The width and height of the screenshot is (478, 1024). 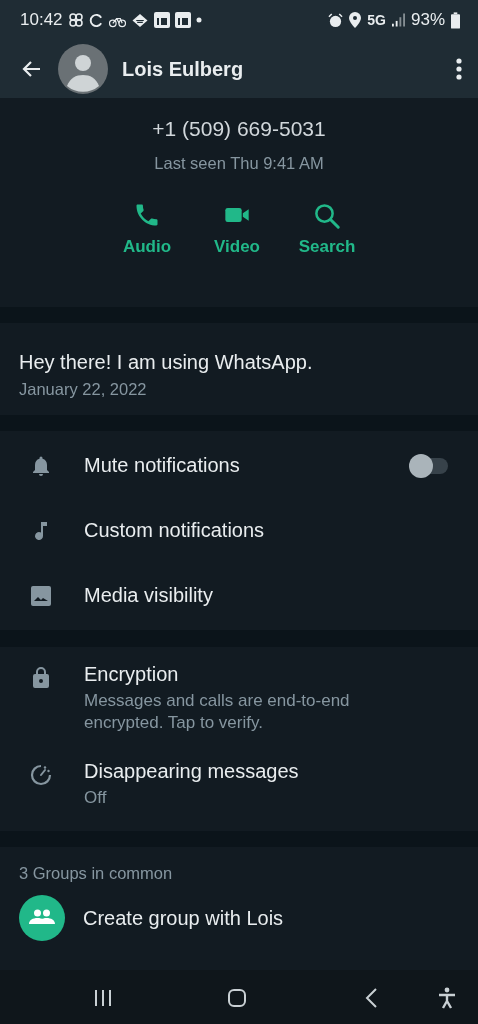 What do you see at coordinates (376, 20) in the screenshot?
I see `network-type: 5G` at bounding box center [376, 20].